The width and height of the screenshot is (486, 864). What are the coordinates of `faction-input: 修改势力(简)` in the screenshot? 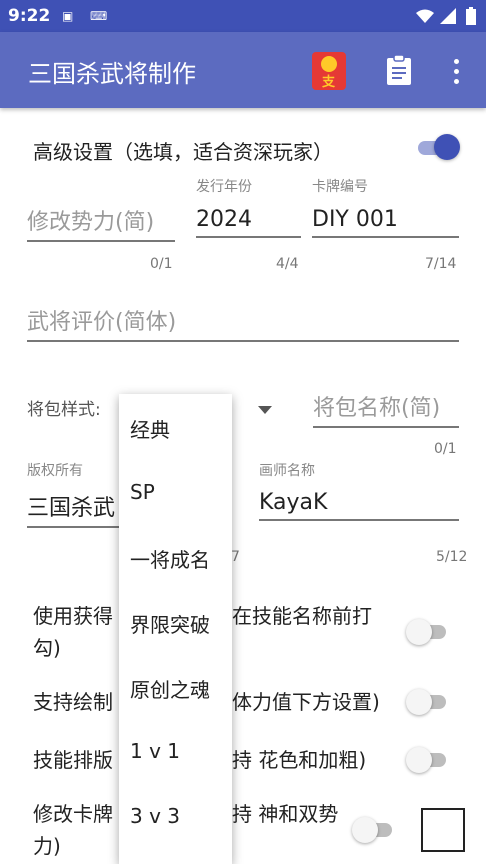 It's located at (101, 223).